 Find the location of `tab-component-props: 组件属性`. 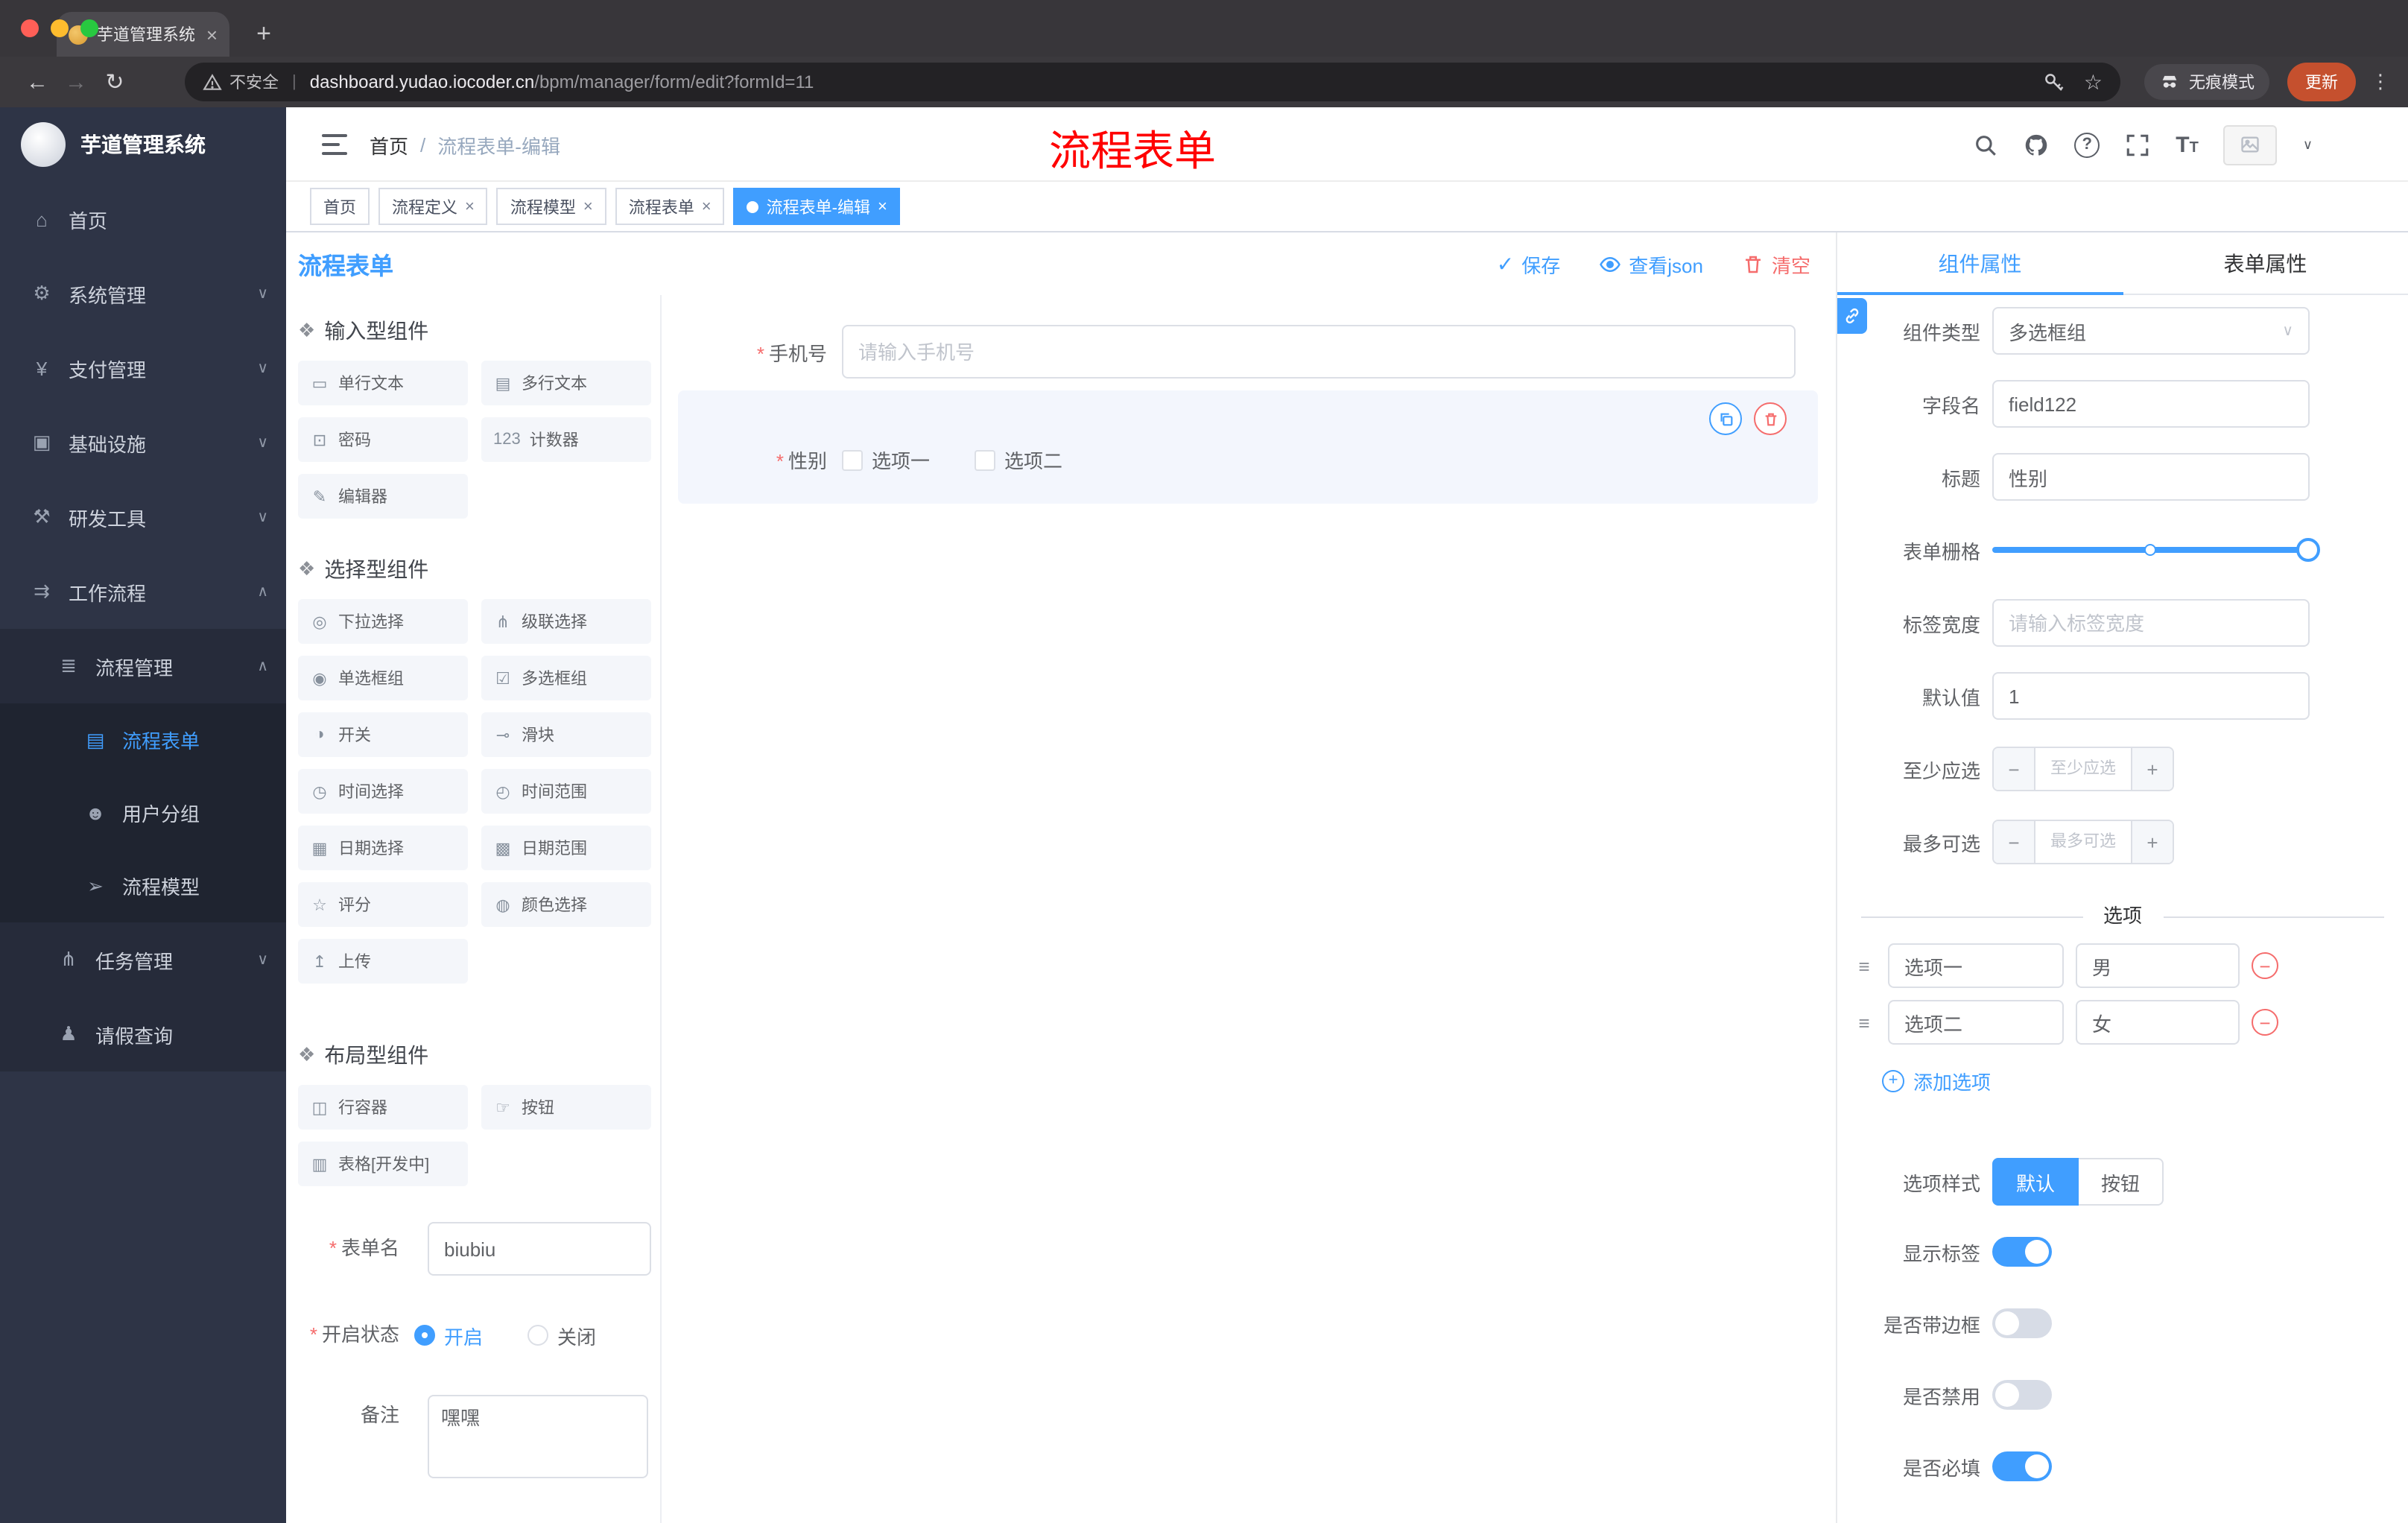

tab-component-props: 组件属性 is located at coordinates (1980, 264).